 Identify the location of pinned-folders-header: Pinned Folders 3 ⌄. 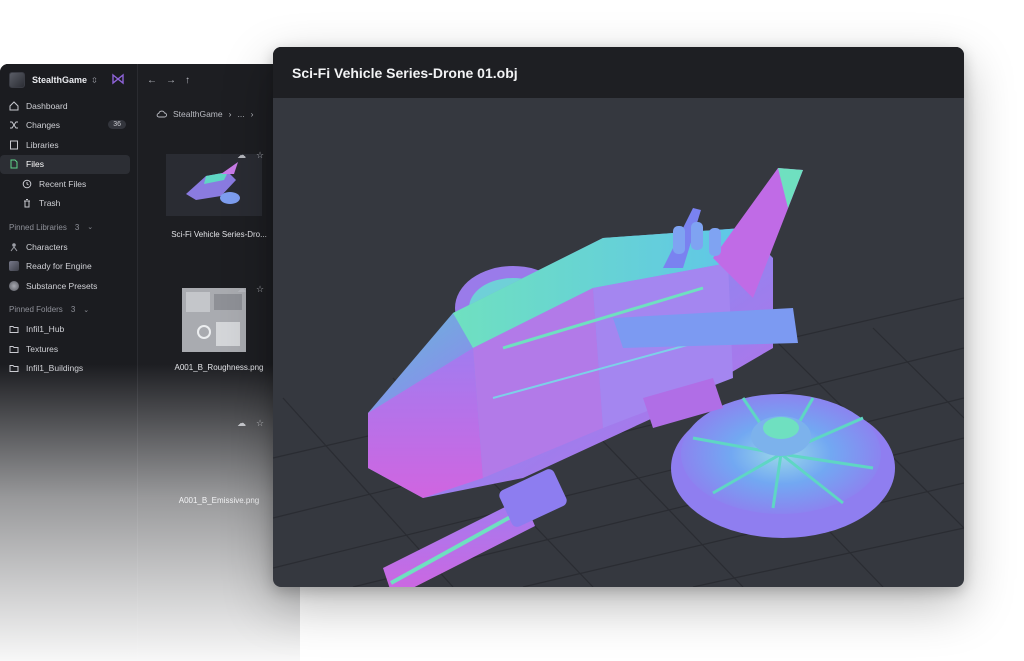
(69, 310).